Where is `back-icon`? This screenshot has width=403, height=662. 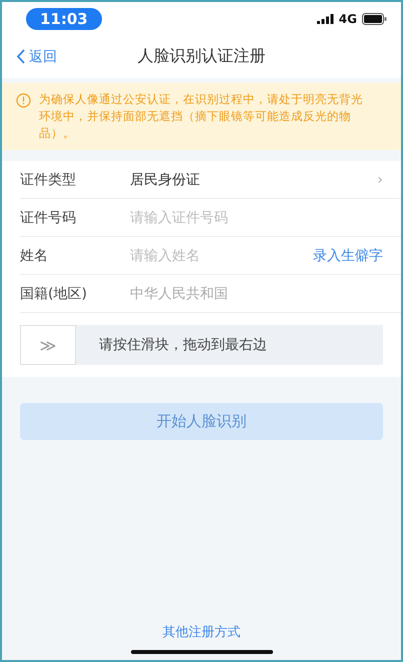
back-icon is located at coordinates (20, 56).